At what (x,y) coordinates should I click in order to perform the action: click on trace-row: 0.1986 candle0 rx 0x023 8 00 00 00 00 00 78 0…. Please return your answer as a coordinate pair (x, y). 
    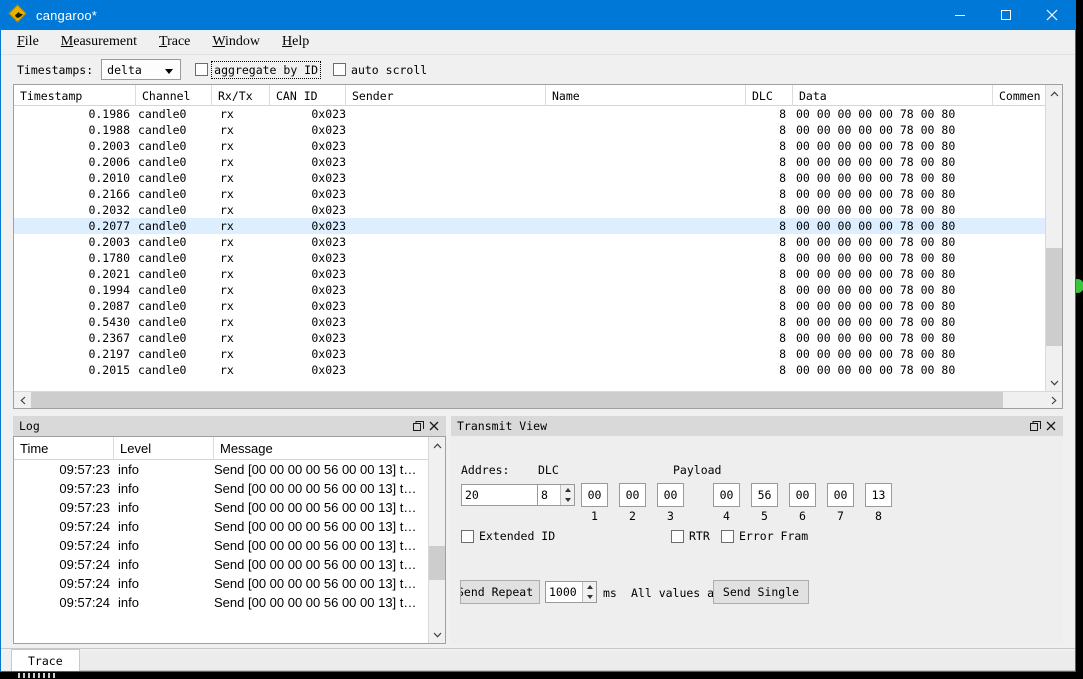
    Looking at the image, I should click on (529, 114).